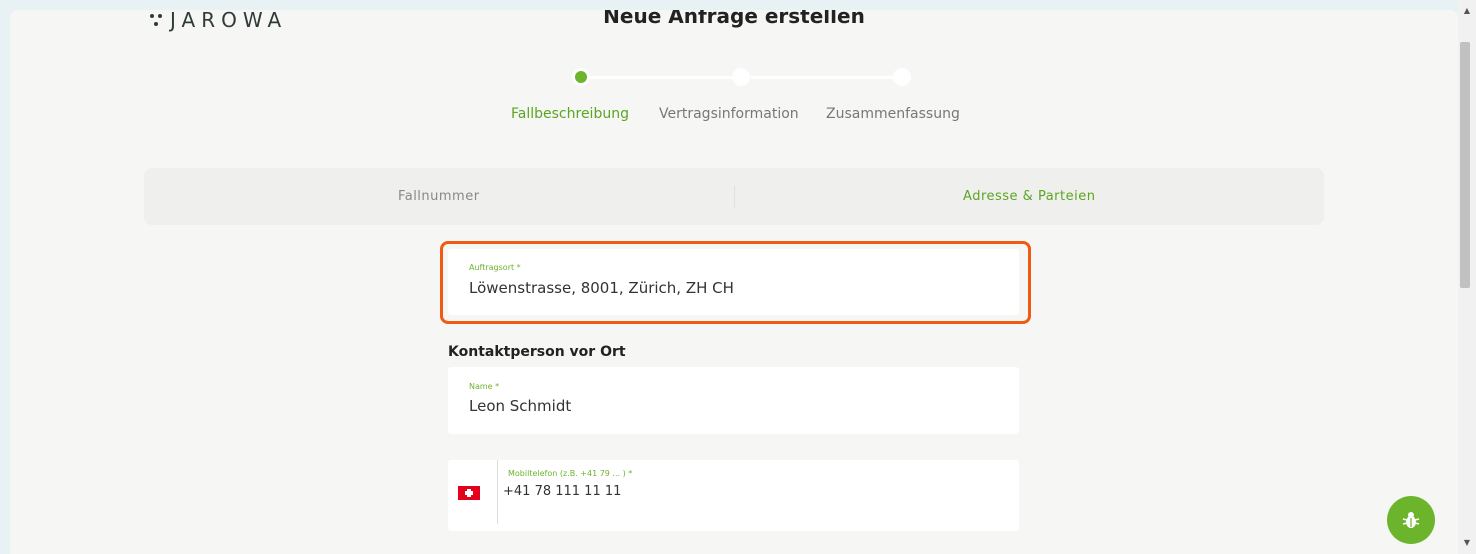 This screenshot has width=1476, height=554. What do you see at coordinates (741, 77) in the screenshot?
I see `step-dot-vertragsinformation` at bounding box center [741, 77].